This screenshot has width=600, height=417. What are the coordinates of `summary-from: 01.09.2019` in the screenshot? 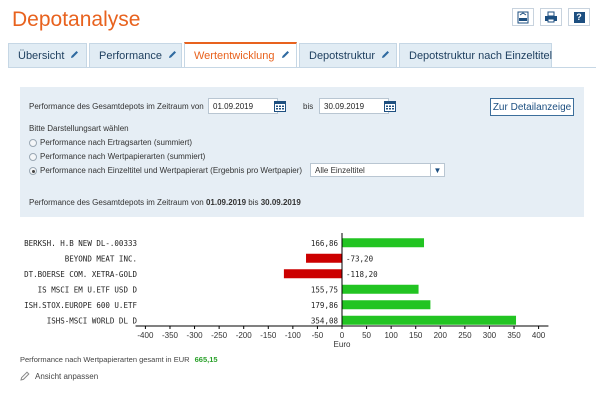 It's located at (226, 202).